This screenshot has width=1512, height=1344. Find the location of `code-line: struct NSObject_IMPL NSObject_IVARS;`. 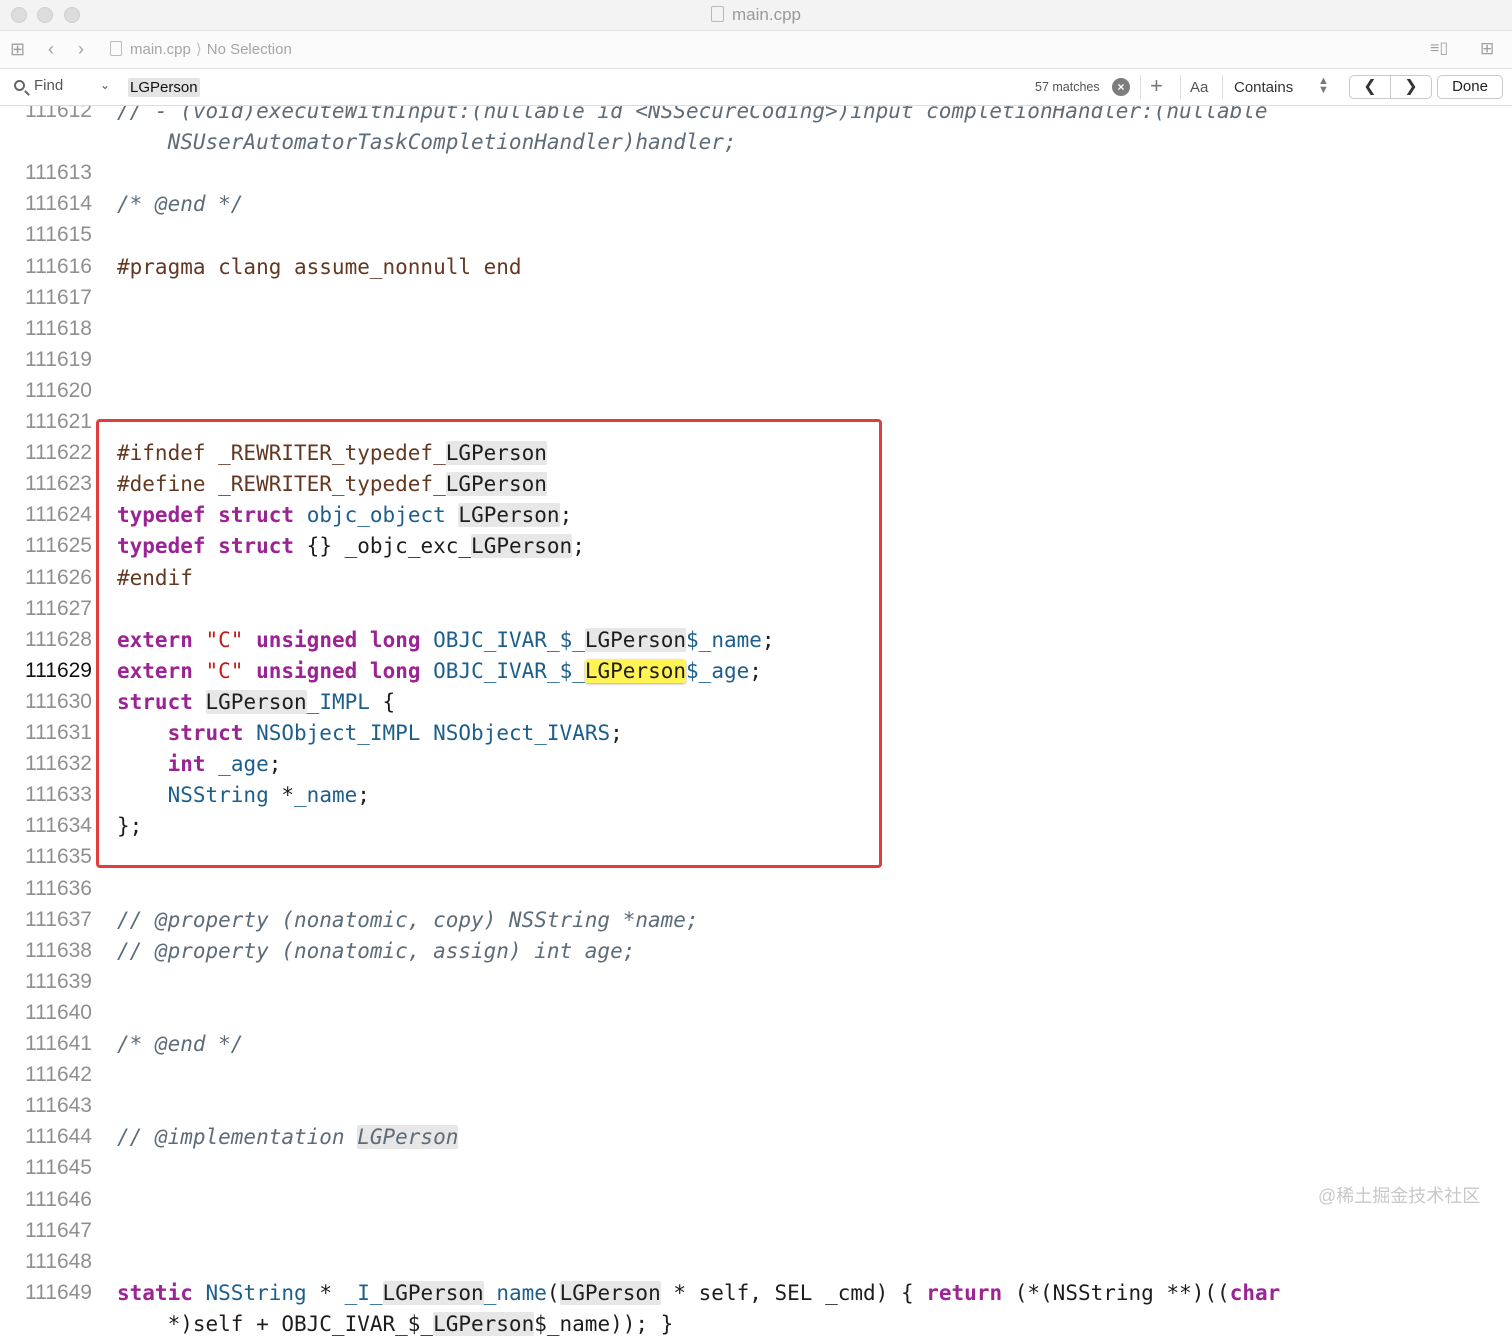

code-line: struct NSObject_IMPL NSObject_IVARS; is located at coordinates (370, 733).